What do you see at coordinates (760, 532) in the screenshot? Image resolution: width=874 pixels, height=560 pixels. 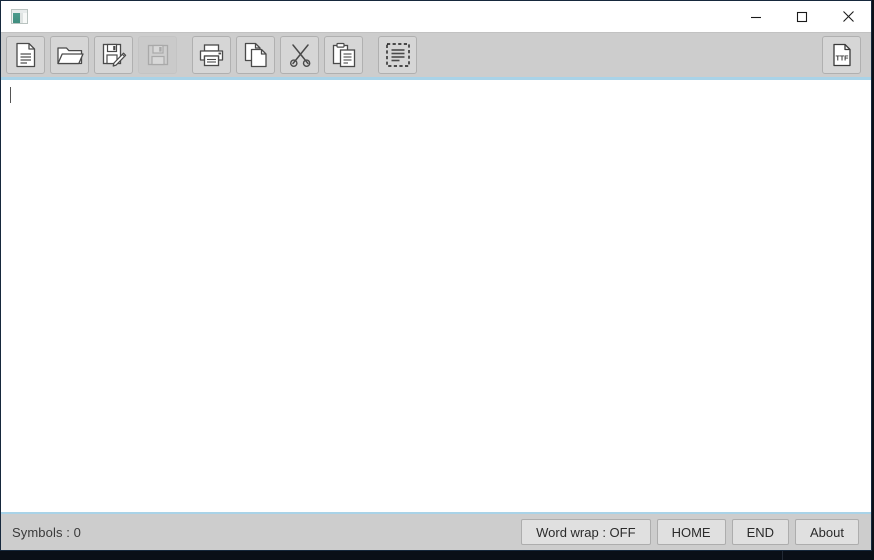 I see `end-button: END` at bounding box center [760, 532].